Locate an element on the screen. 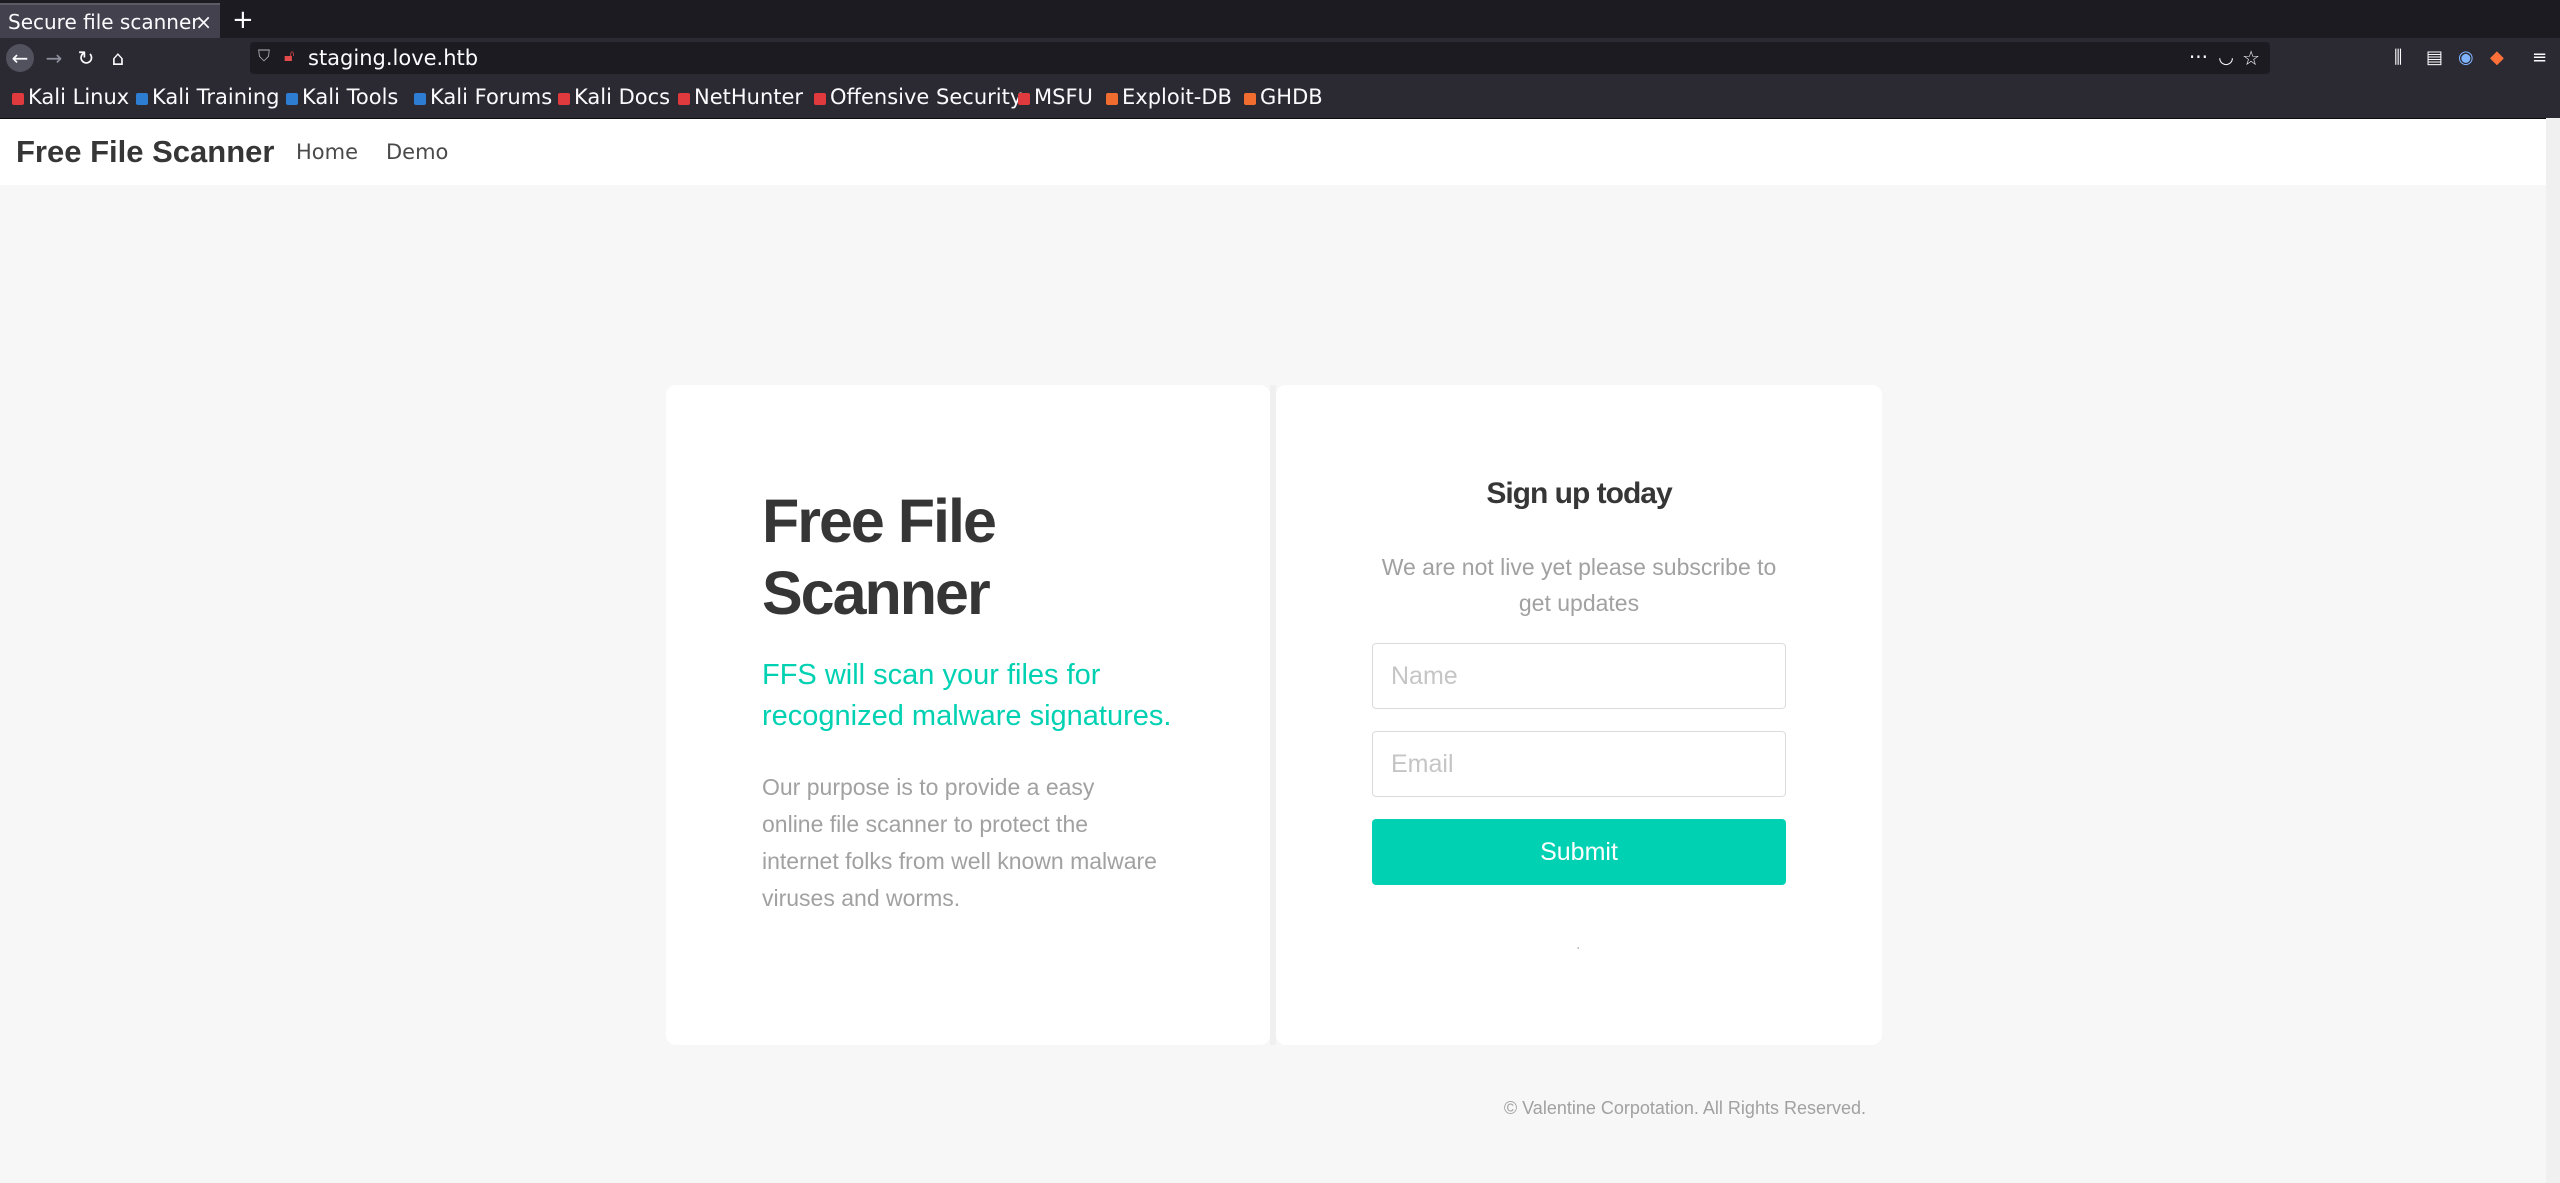 This screenshot has width=2560, height=1183. bookmark-item: Kali Docs is located at coordinates (614, 97).